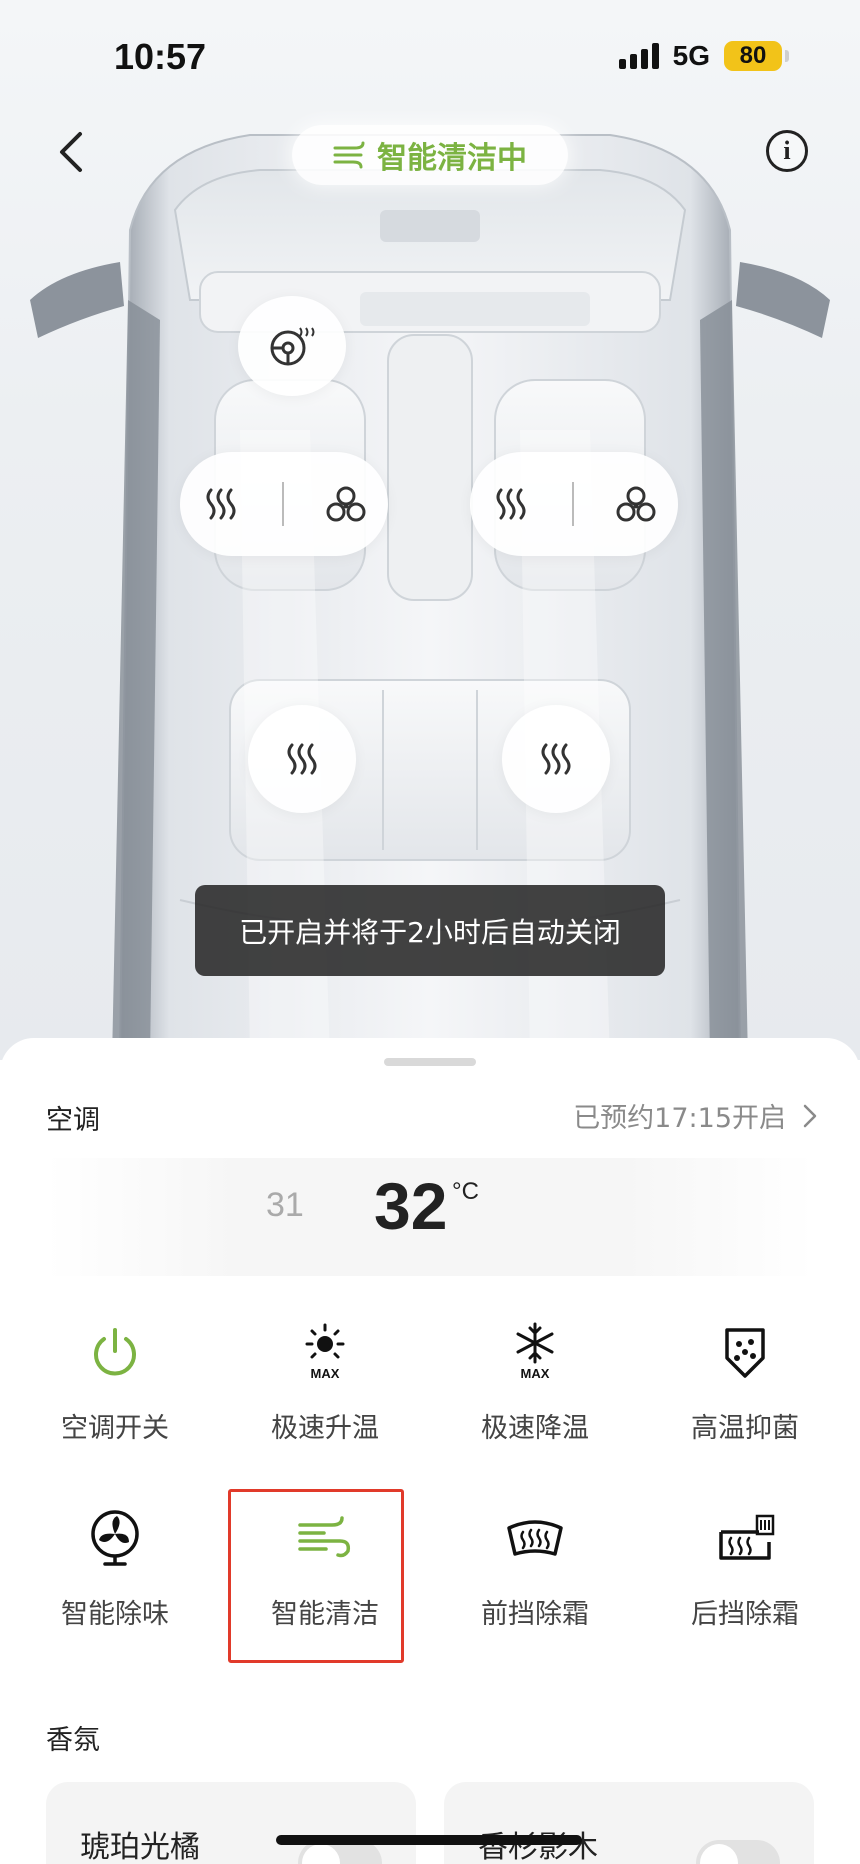 The height and width of the screenshot is (1864, 860). What do you see at coordinates (73, 1120) in the screenshot?
I see `ac-section-title: 空调` at bounding box center [73, 1120].